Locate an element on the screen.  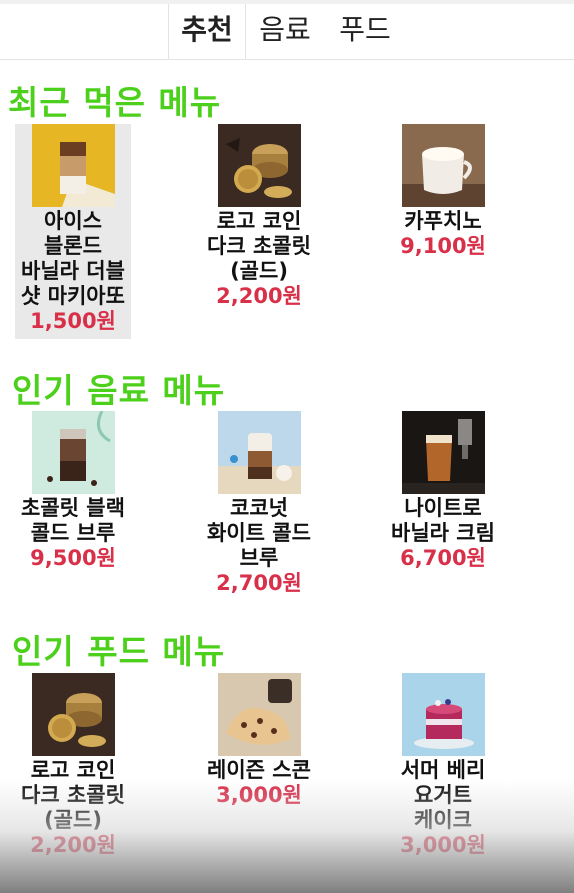
chocolate-cold-brew-image is located at coordinates (73, 452).